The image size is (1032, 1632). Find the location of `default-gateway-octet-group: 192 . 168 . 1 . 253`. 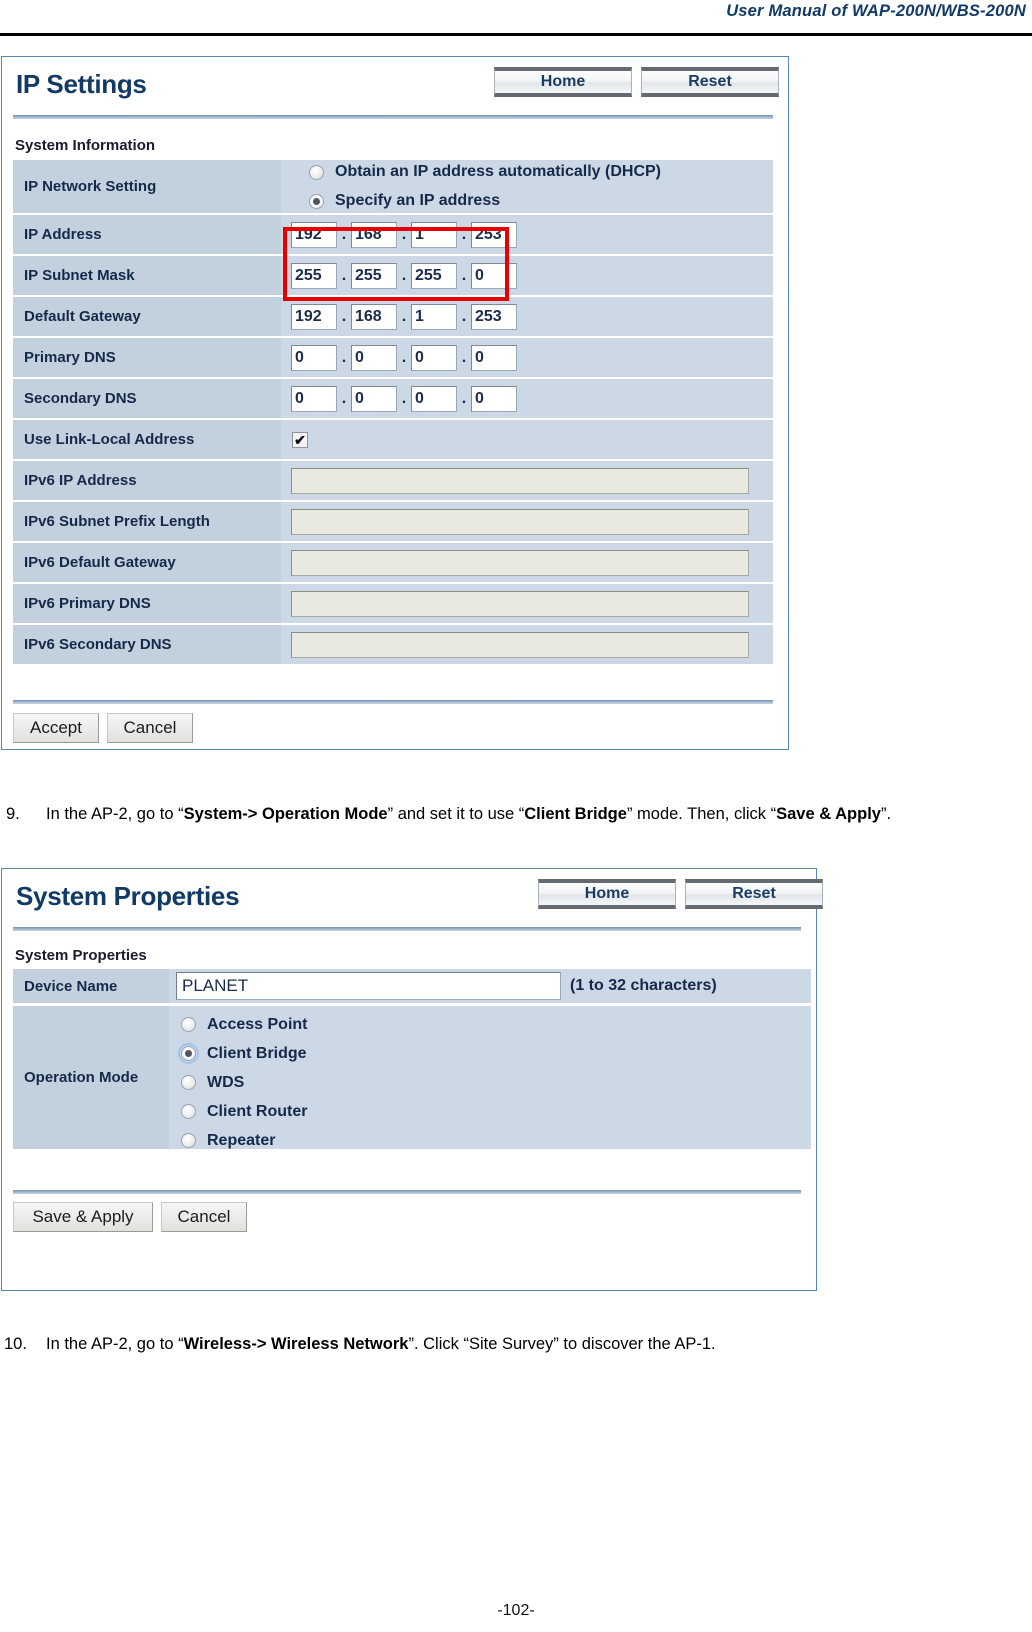

default-gateway-octet-group: 192 . 168 . 1 . 253 is located at coordinates (404, 316).